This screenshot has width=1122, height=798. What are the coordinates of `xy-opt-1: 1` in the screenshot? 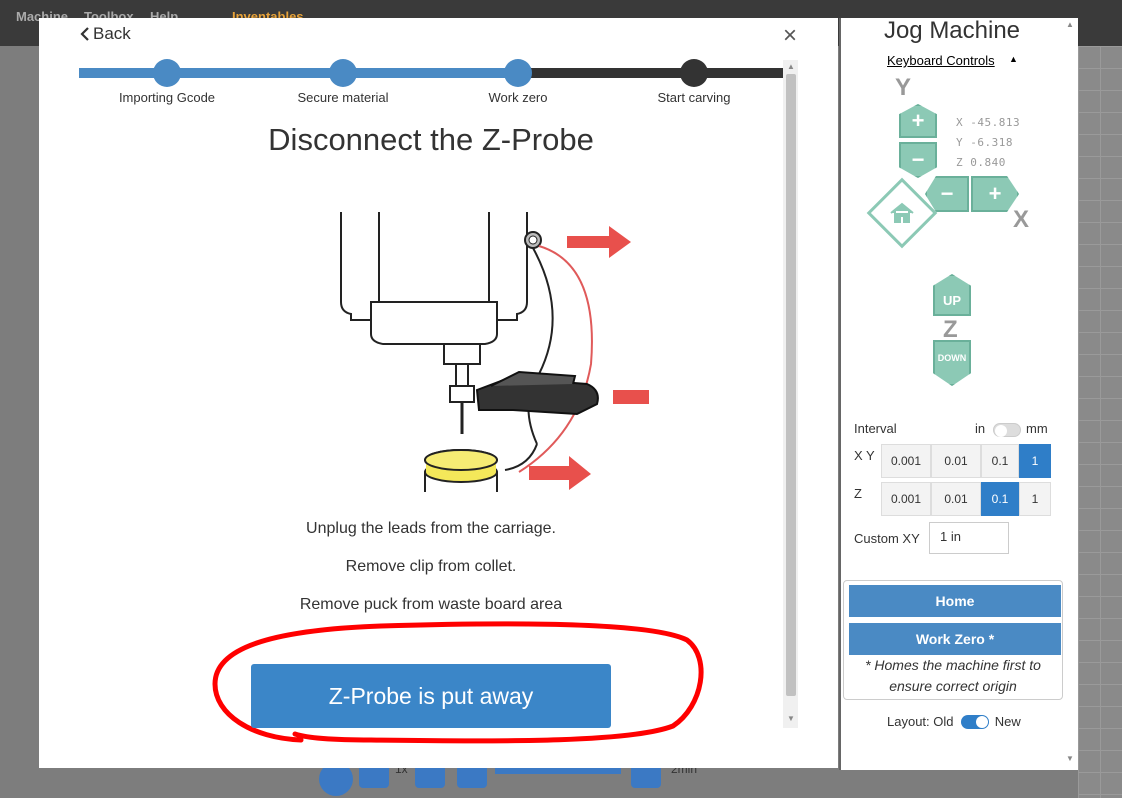 It's located at (1035, 461).